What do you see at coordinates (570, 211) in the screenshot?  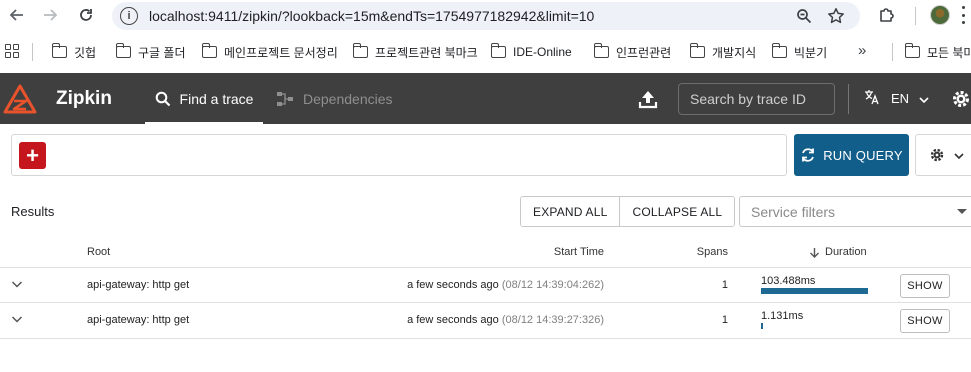 I see `expand-all-button: EXPAND ALL` at bounding box center [570, 211].